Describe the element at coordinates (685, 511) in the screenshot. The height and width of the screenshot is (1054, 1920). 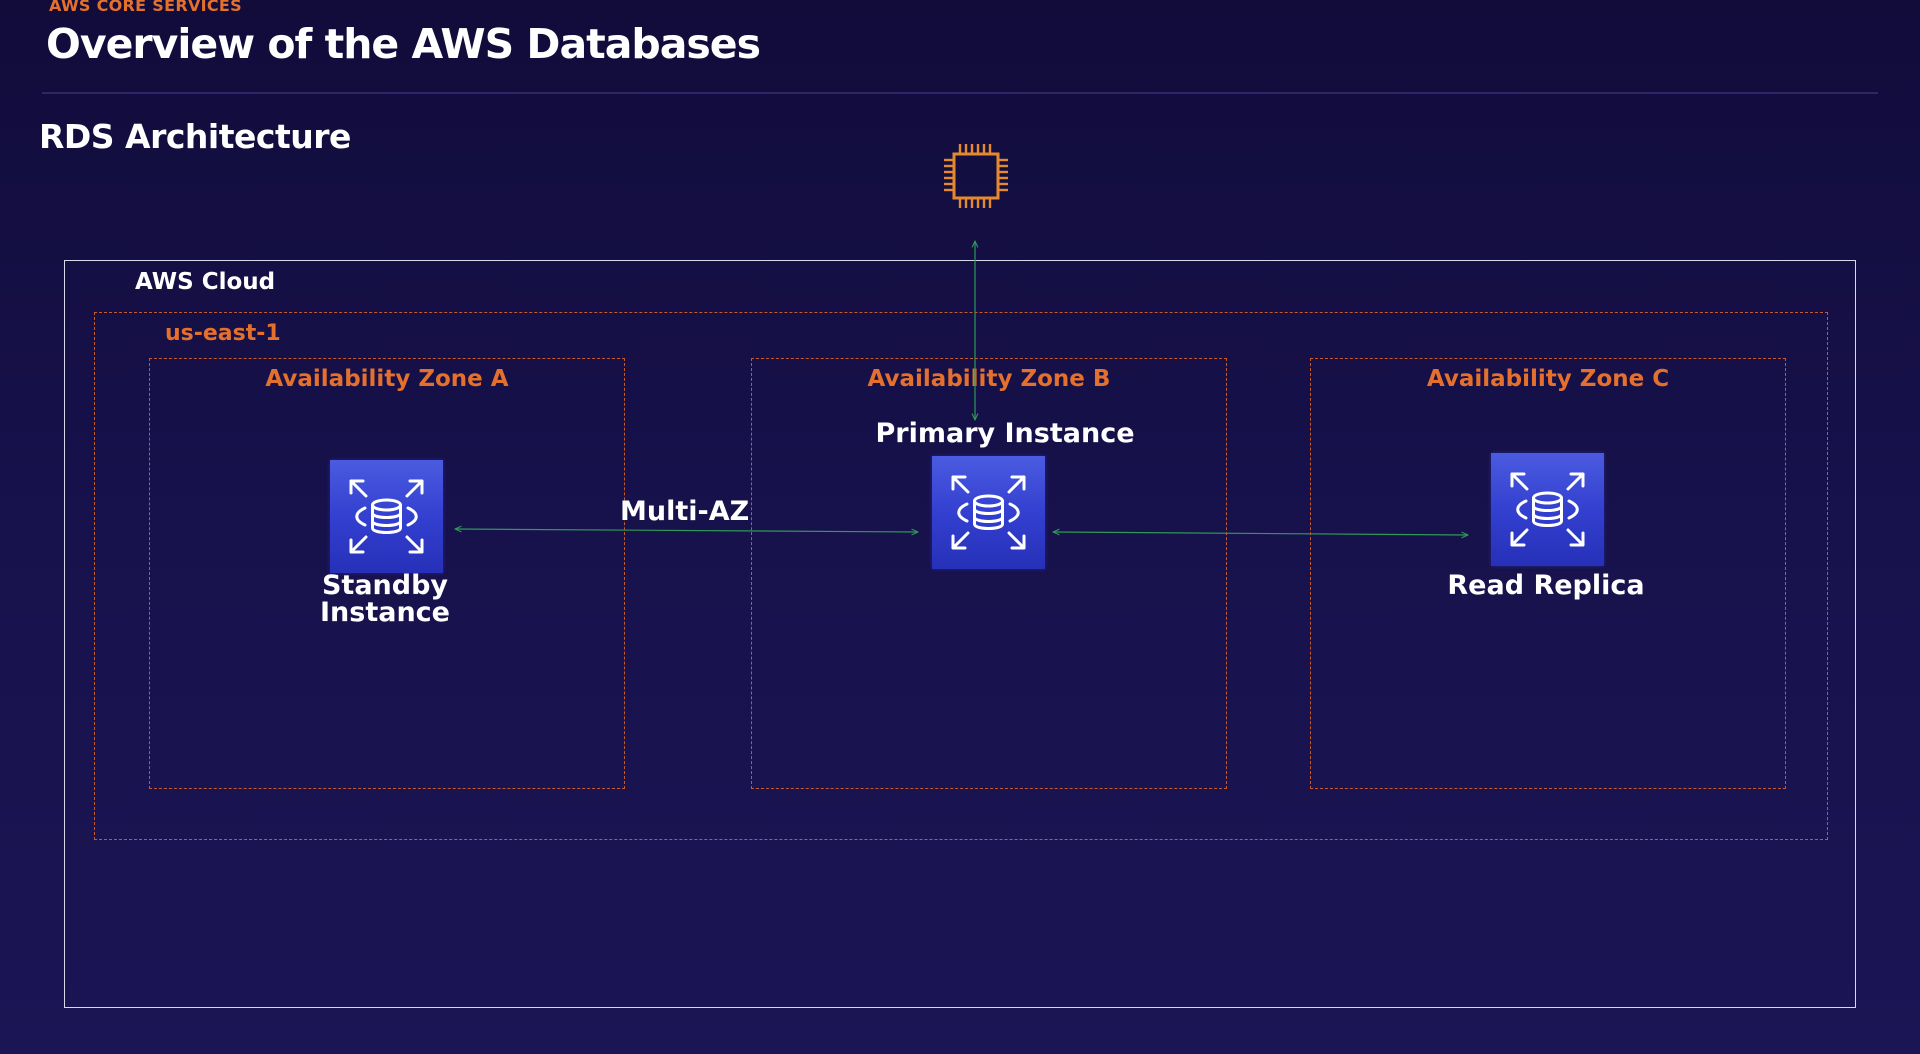
I see `multi-az-label: Multi-AZ` at that location.